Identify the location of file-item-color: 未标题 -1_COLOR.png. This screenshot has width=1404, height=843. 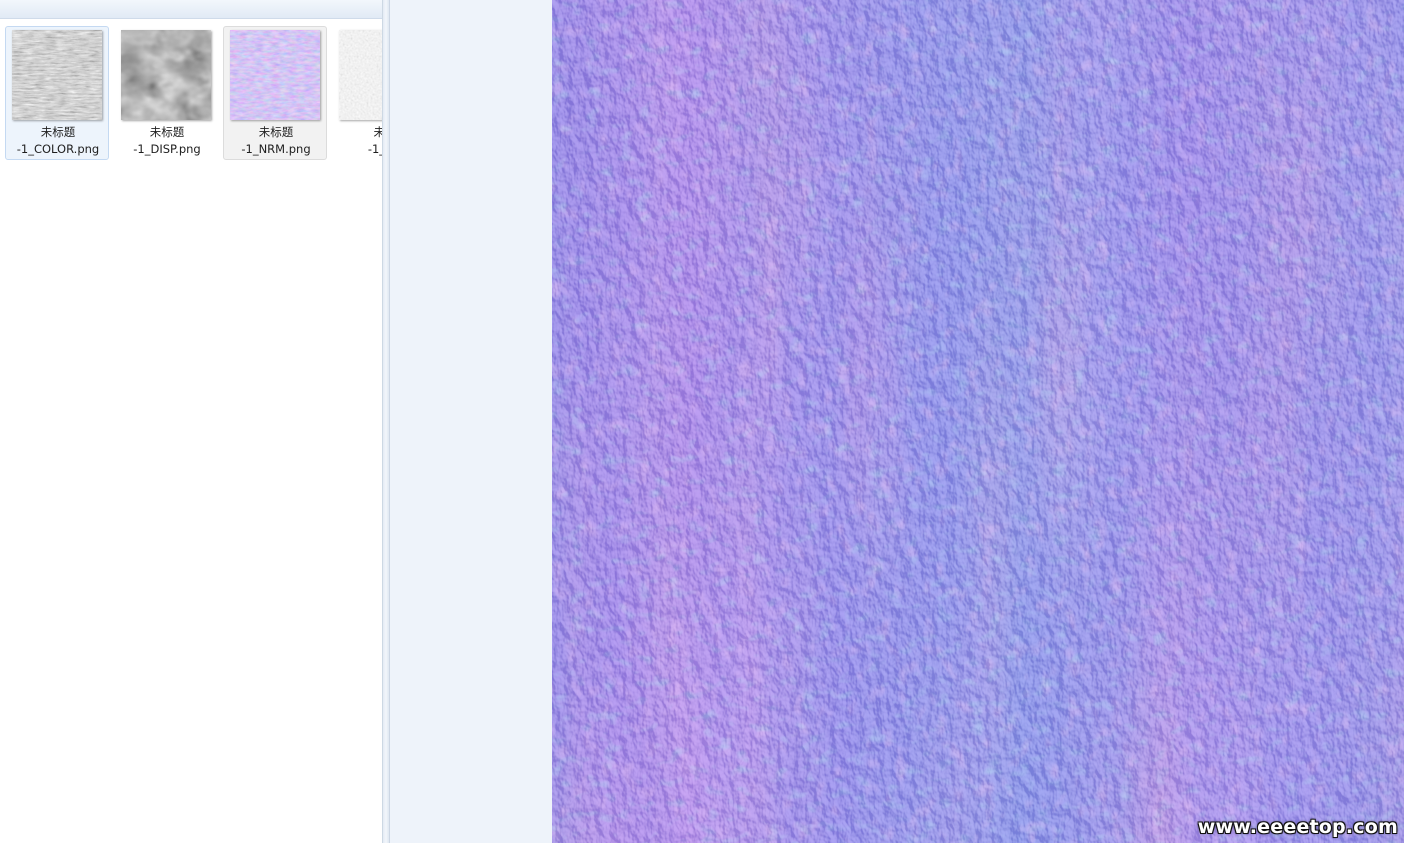
(57, 93).